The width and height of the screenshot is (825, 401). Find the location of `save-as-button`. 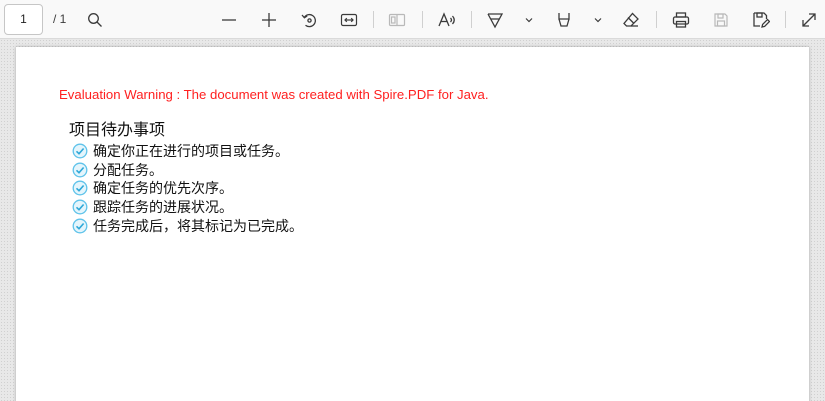

save-as-button is located at coordinates (761, 19).